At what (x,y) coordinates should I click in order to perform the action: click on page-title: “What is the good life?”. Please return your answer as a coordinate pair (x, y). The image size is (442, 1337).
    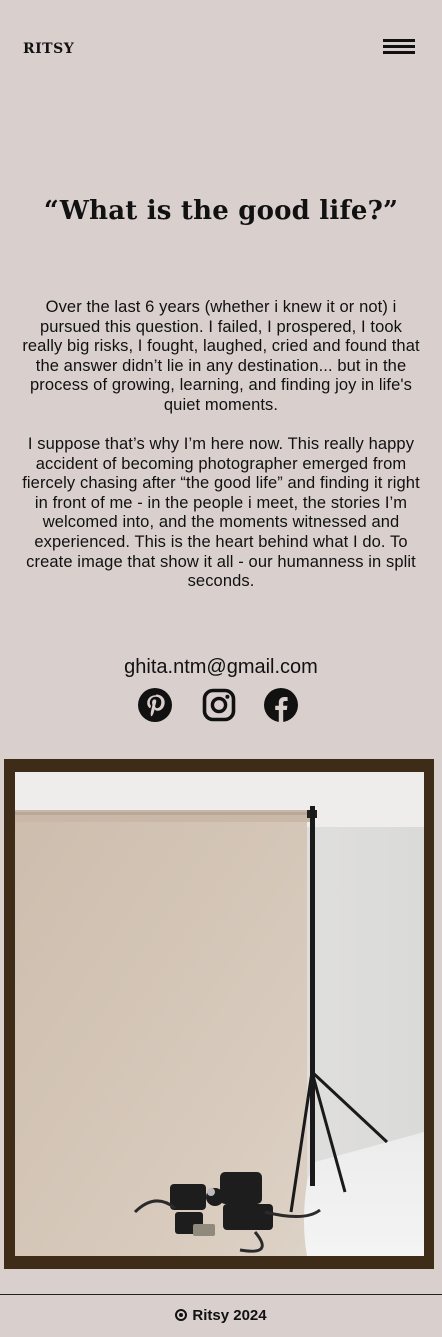
    Looking at the image, I should click on (221, 211).